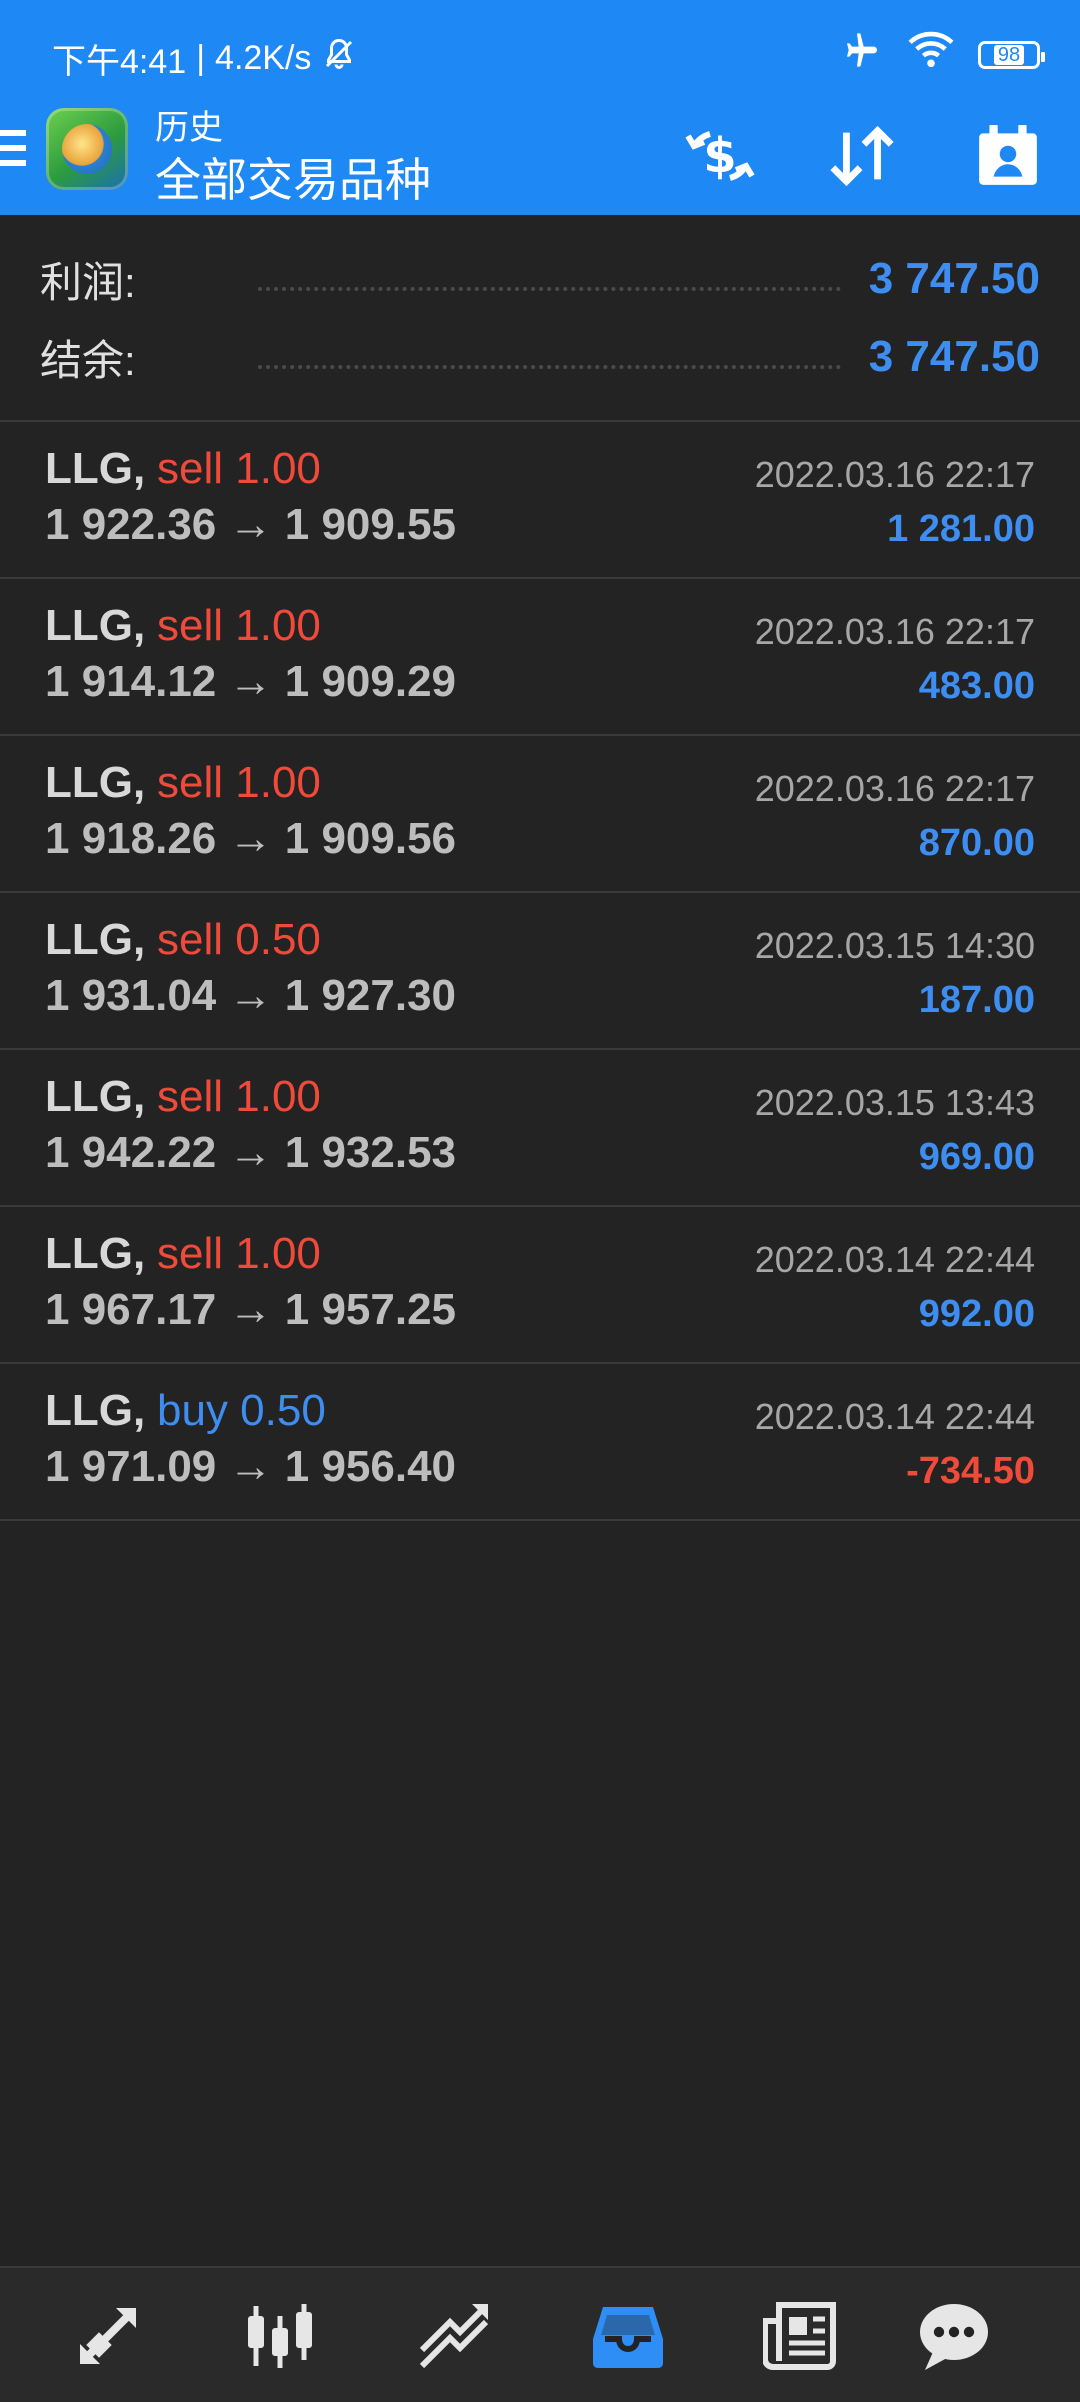 This screenshot has height=2402, width=1080. What do you see at coordinates (370, 524) in the screenshot?
I see `close-price: 1 909.55` at bounding box center [370, 524].